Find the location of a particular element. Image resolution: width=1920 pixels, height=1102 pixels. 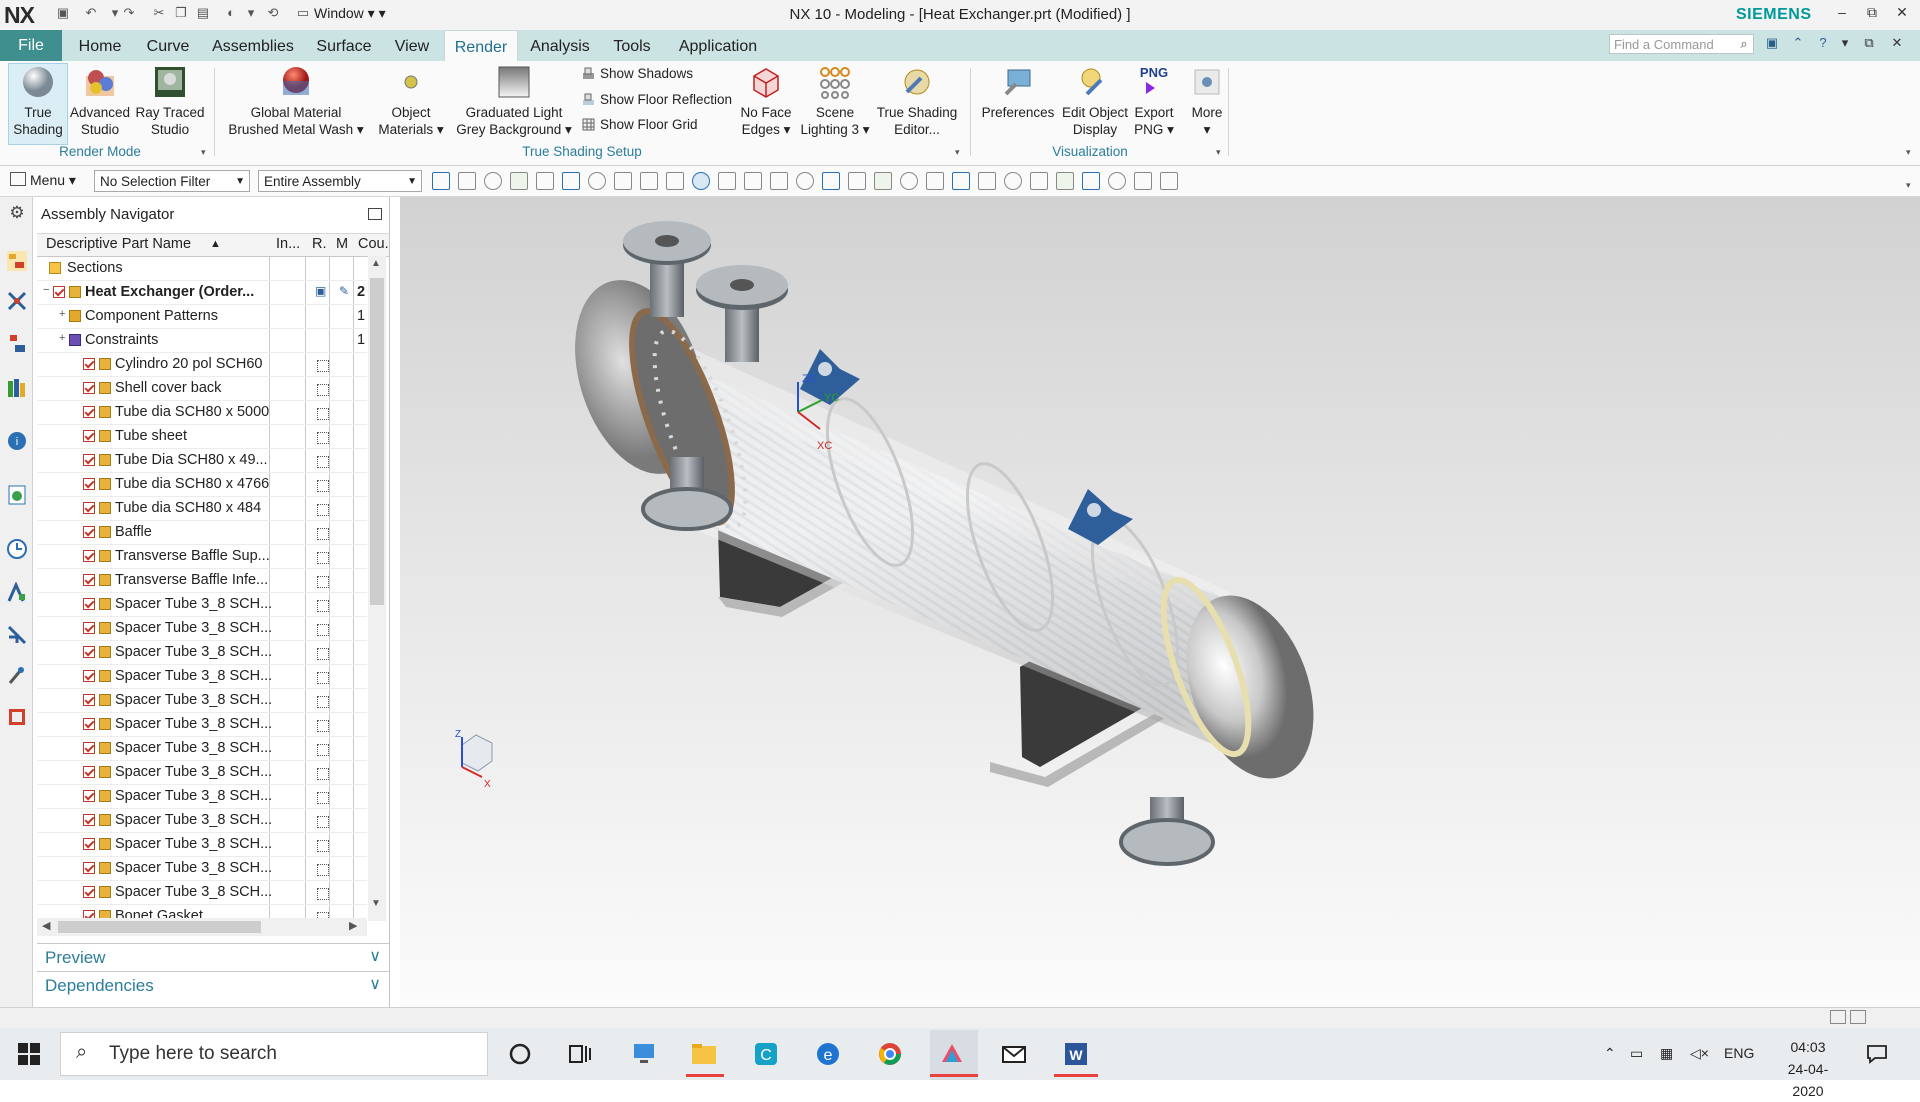

tree-row: Tube sheet is located at coordinates (202, 437).